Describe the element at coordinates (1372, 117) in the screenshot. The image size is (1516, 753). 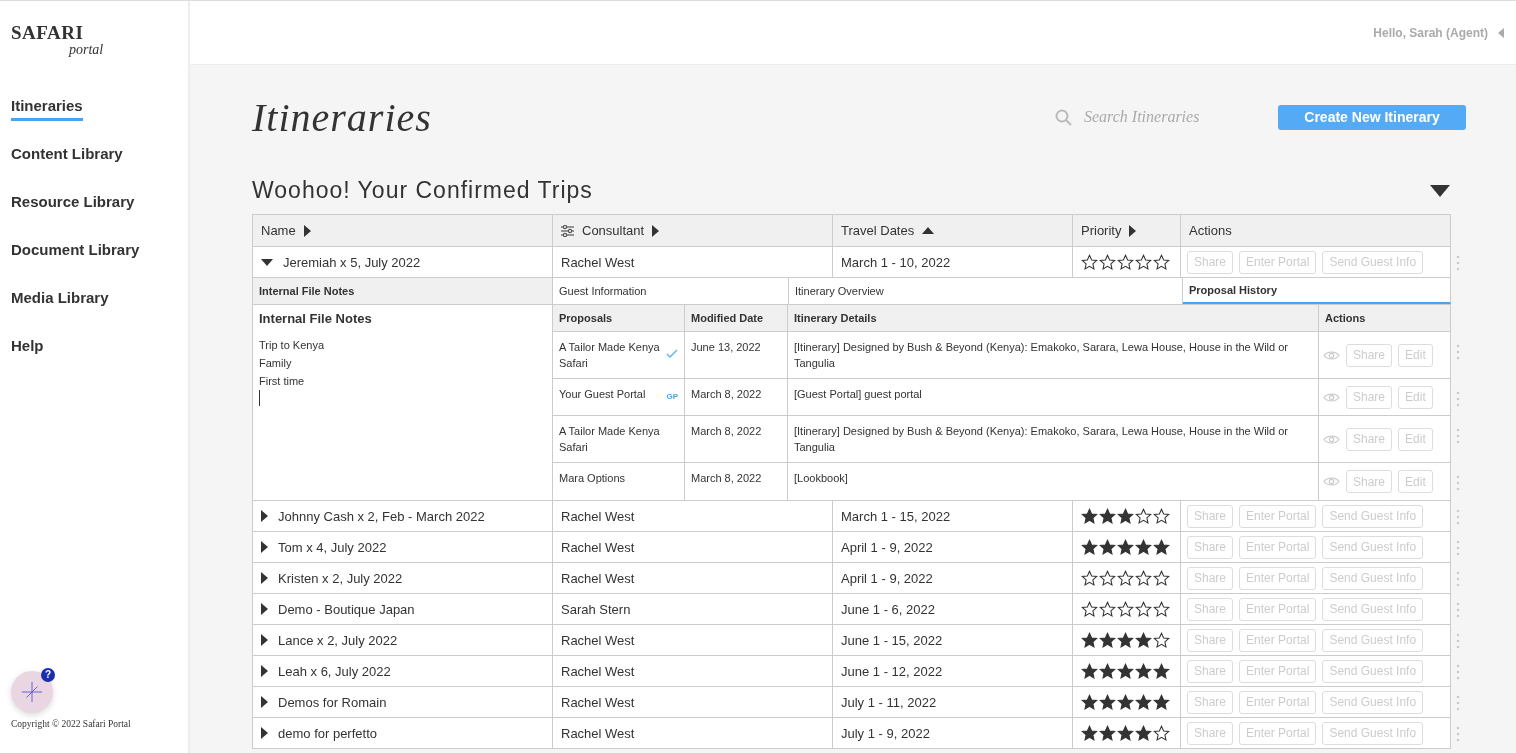
I see `create-itinerary-button: Create New Itinerary` at that location.